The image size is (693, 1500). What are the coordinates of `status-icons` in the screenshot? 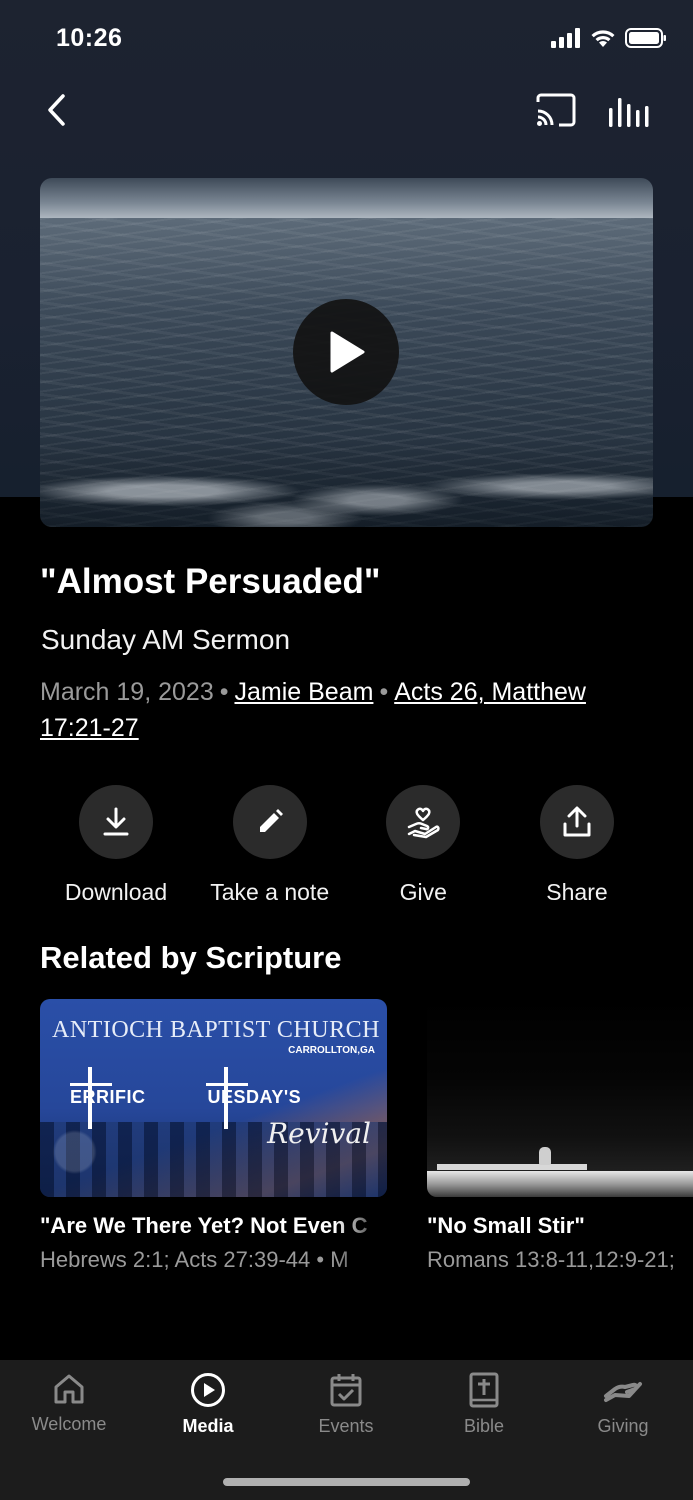 It's located at (609, 38).